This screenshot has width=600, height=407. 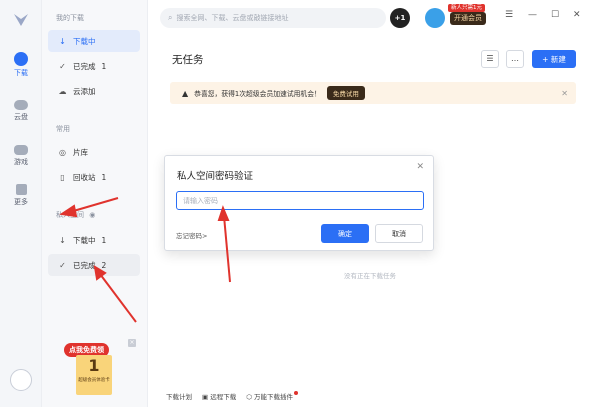 What do you see at coordinates (132, 343) in the screenshot?
I see `close-icon: ×` at bounding box center [132, 343].